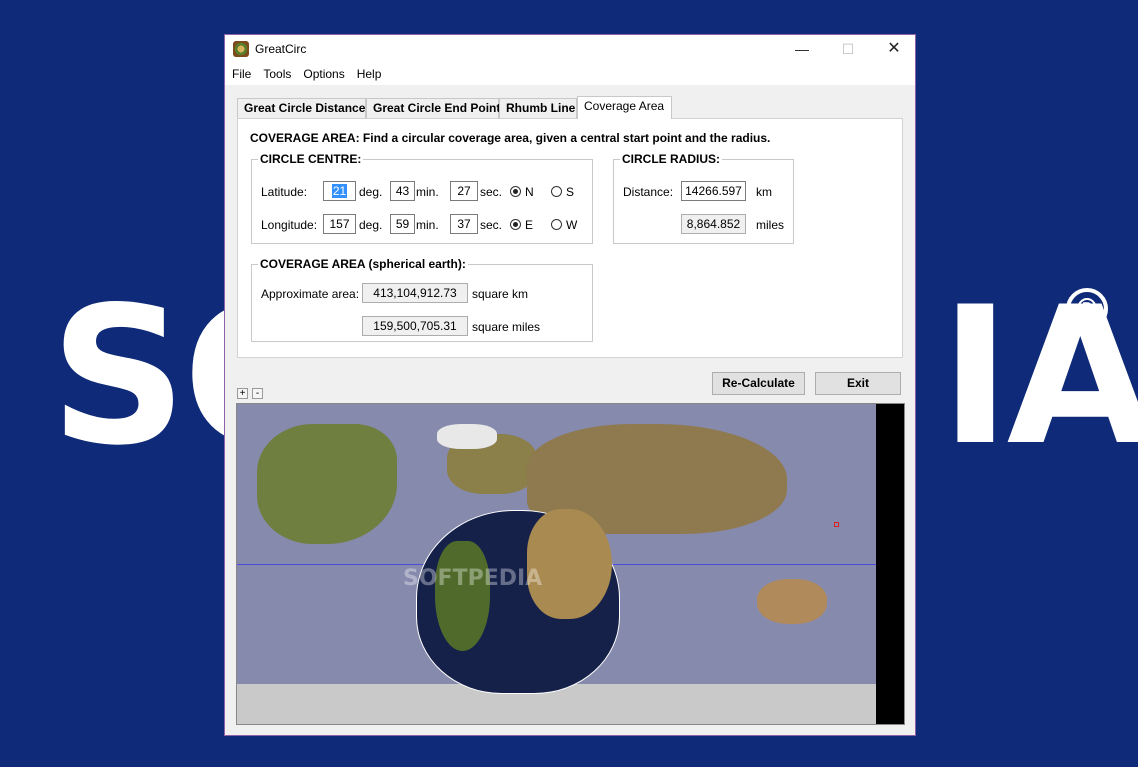 This screenshot has height=767, width=1138. What do you see at coordinates (415, 326) in the screenshot?
I see `area-square-miles-value: 159,500,705.31` at bounding box center [415, 326].